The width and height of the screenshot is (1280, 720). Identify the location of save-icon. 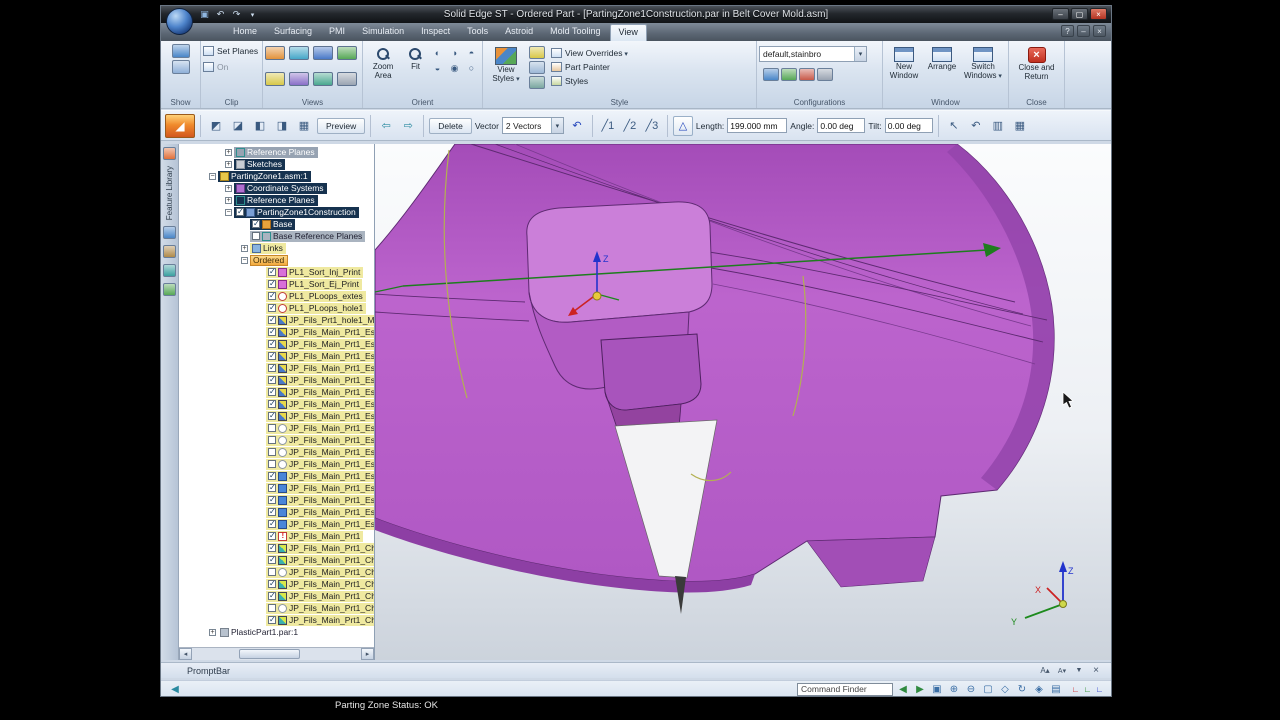
(204, 14).